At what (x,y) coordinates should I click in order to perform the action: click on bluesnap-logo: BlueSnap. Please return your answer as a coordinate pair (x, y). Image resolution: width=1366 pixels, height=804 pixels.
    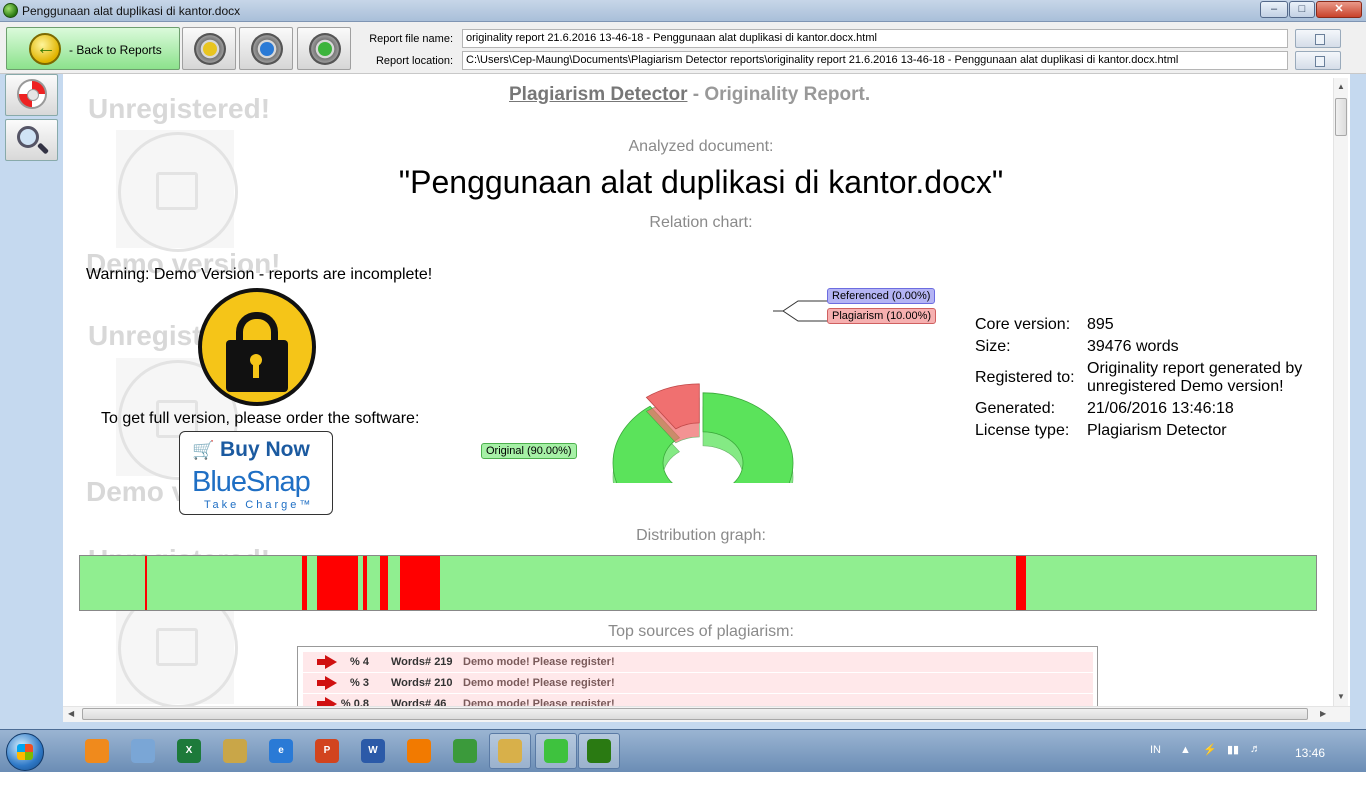
    Looking at the image, I should click on (251, 482).